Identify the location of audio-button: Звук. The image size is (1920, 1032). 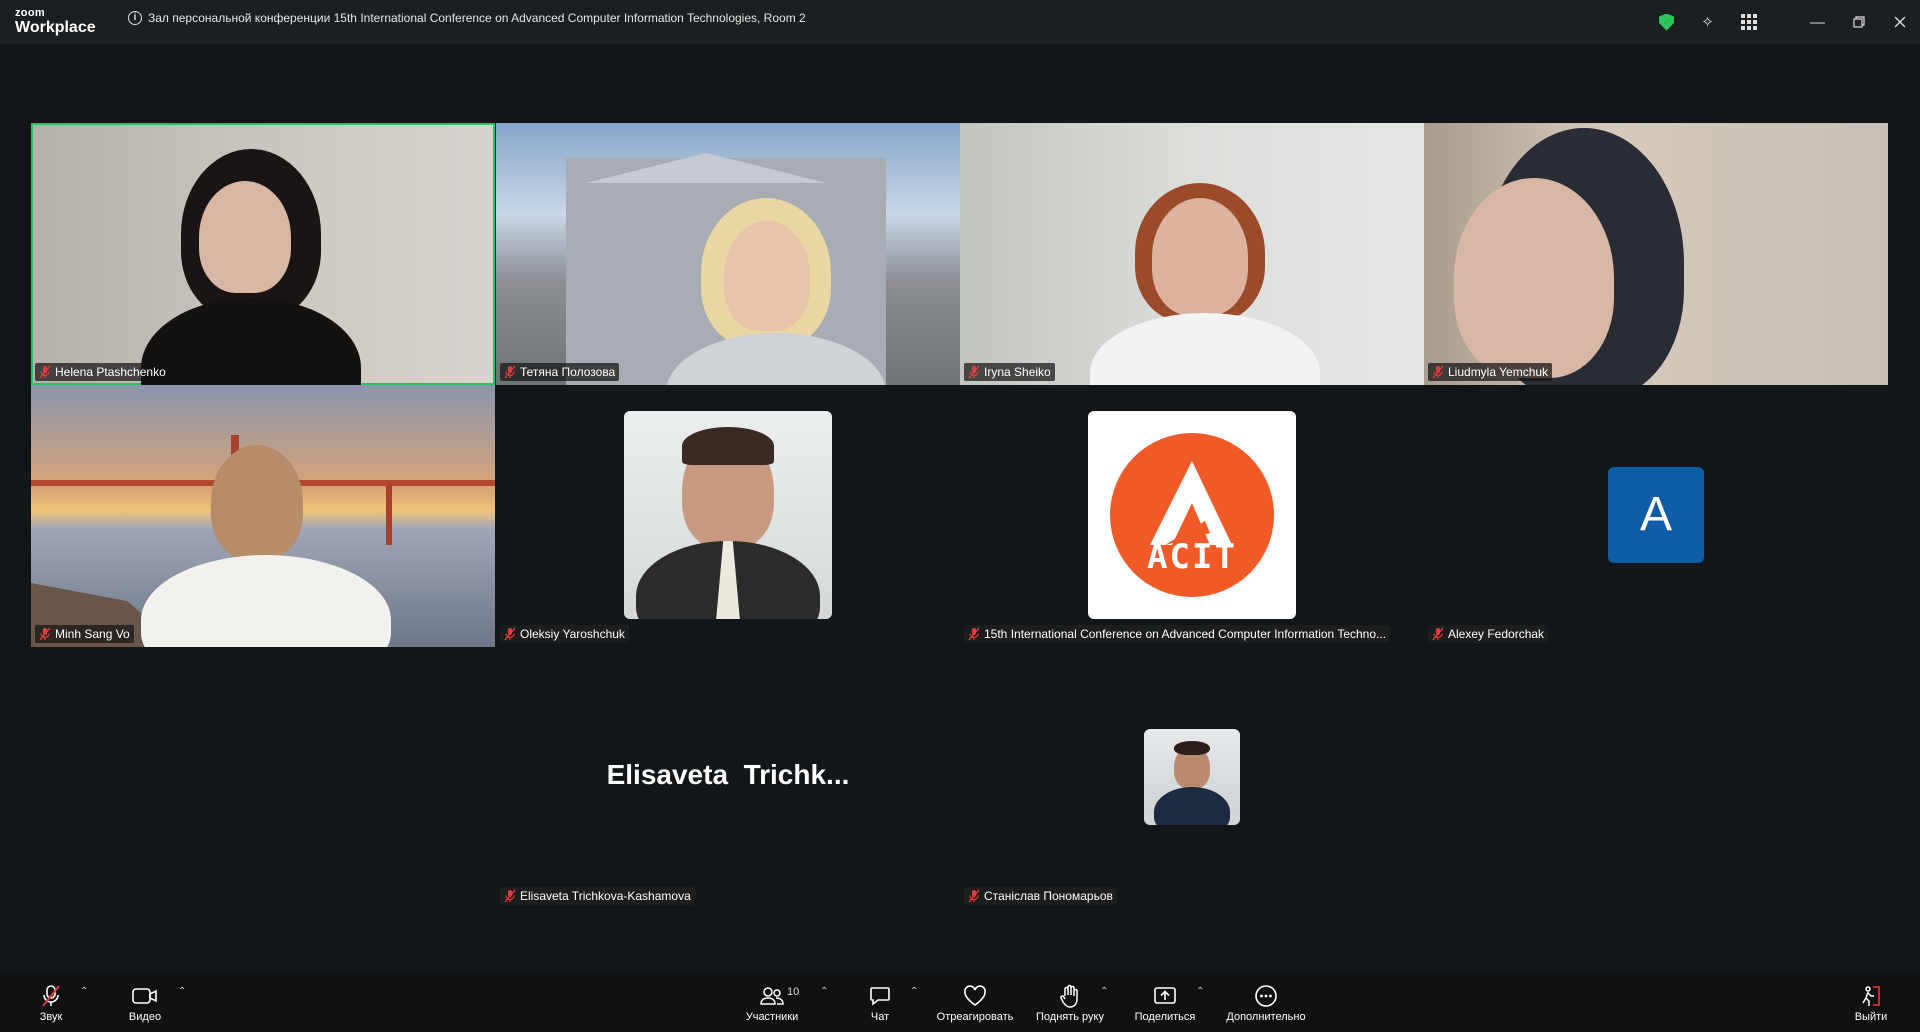
(51, 1003).